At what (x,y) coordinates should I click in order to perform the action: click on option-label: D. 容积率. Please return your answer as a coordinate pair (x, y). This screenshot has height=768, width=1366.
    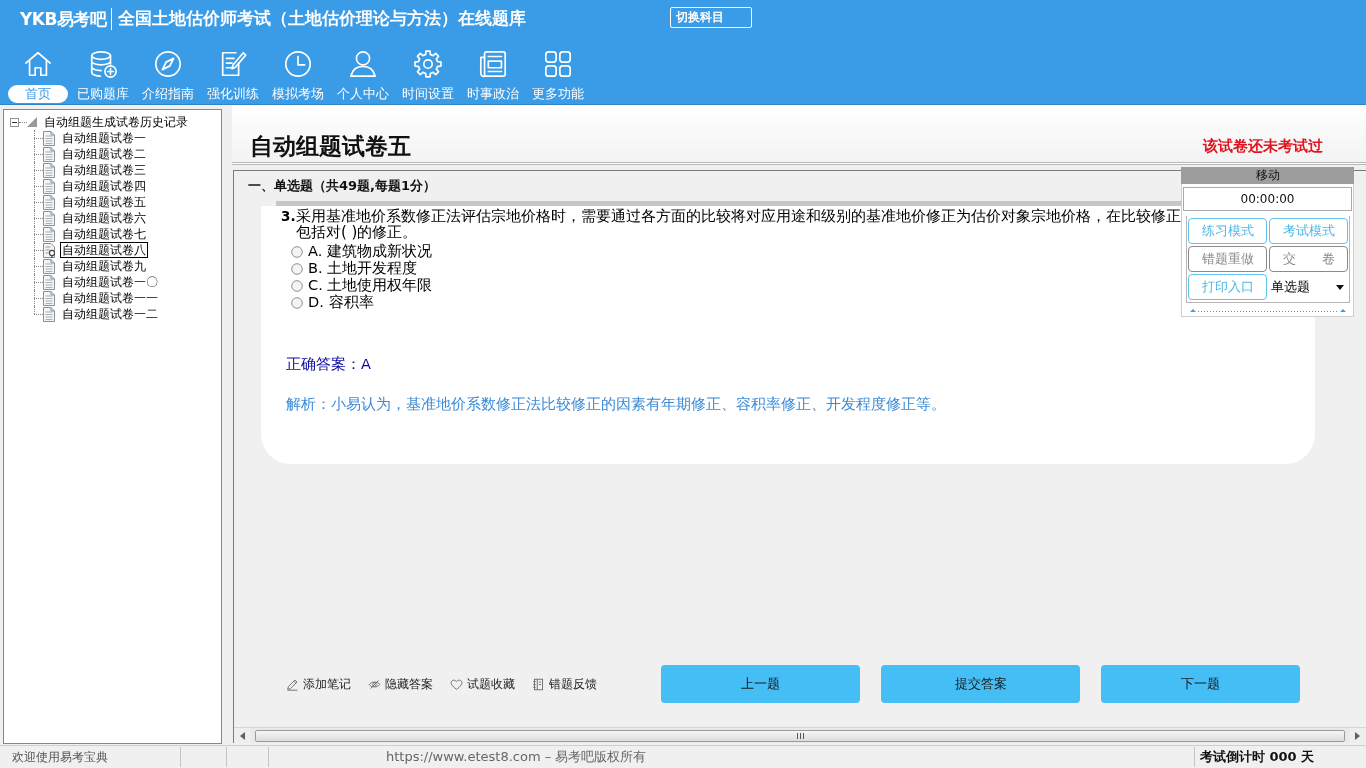
    Looking at the image, I should click on (341, 302).